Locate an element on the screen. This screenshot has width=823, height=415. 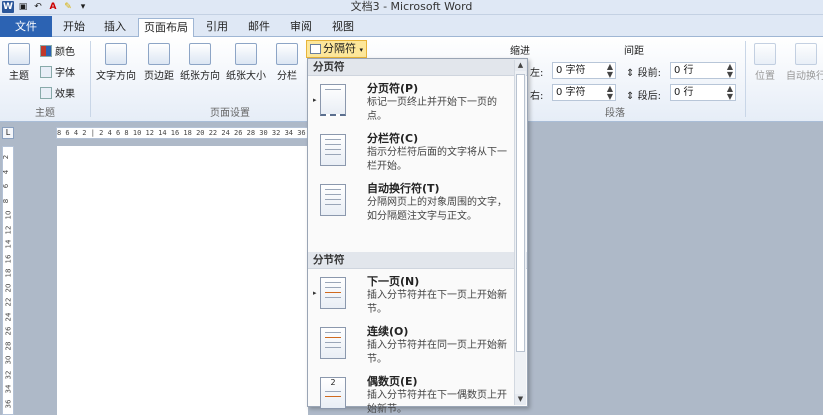
margins-button: 页边距 is located at coordinates (159, 62).